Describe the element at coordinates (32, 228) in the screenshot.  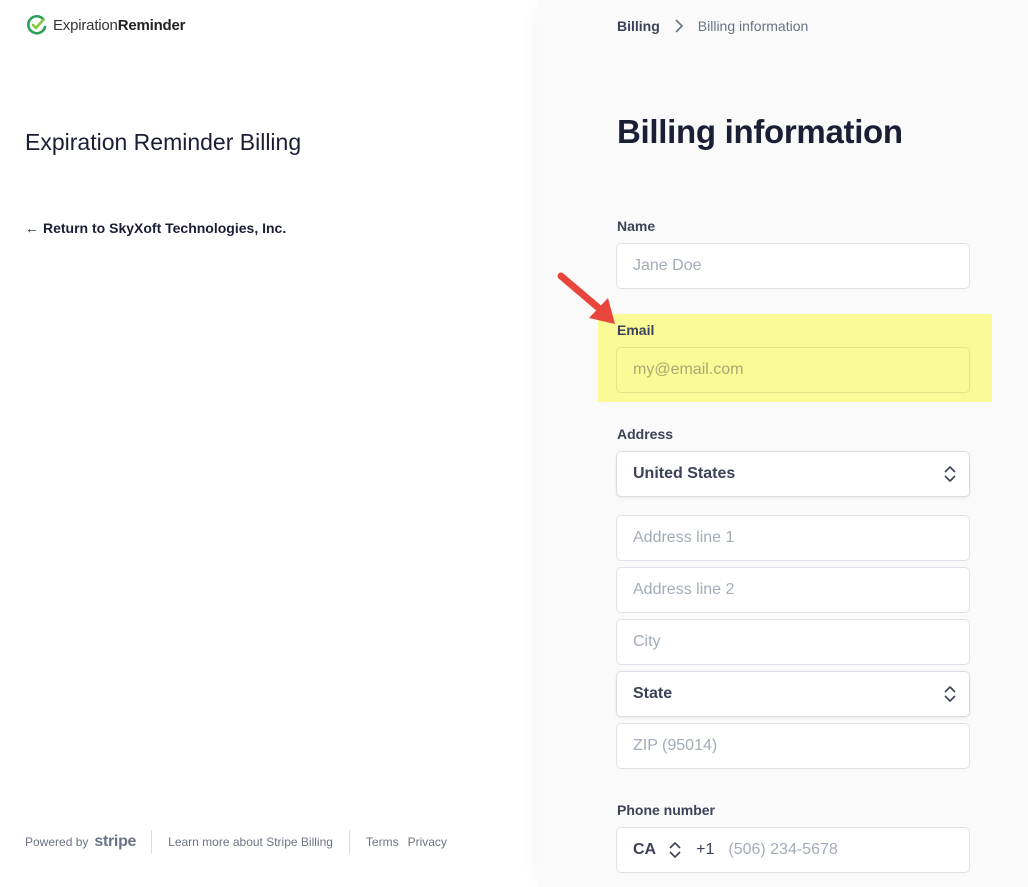
I see `arrow-left-icon: ←` at that location.